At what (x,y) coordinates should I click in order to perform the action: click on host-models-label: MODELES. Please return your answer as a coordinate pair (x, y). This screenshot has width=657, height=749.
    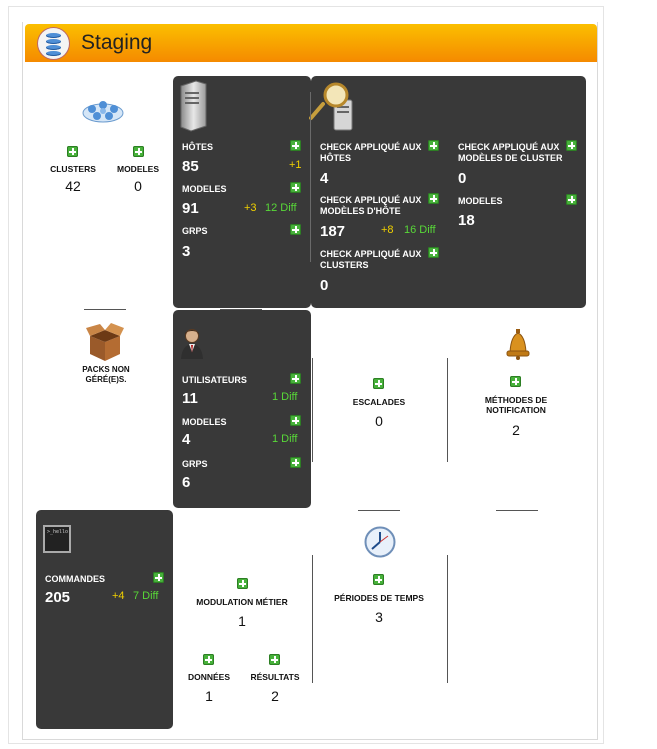
    Looking at the image, I should click on (204, 189).